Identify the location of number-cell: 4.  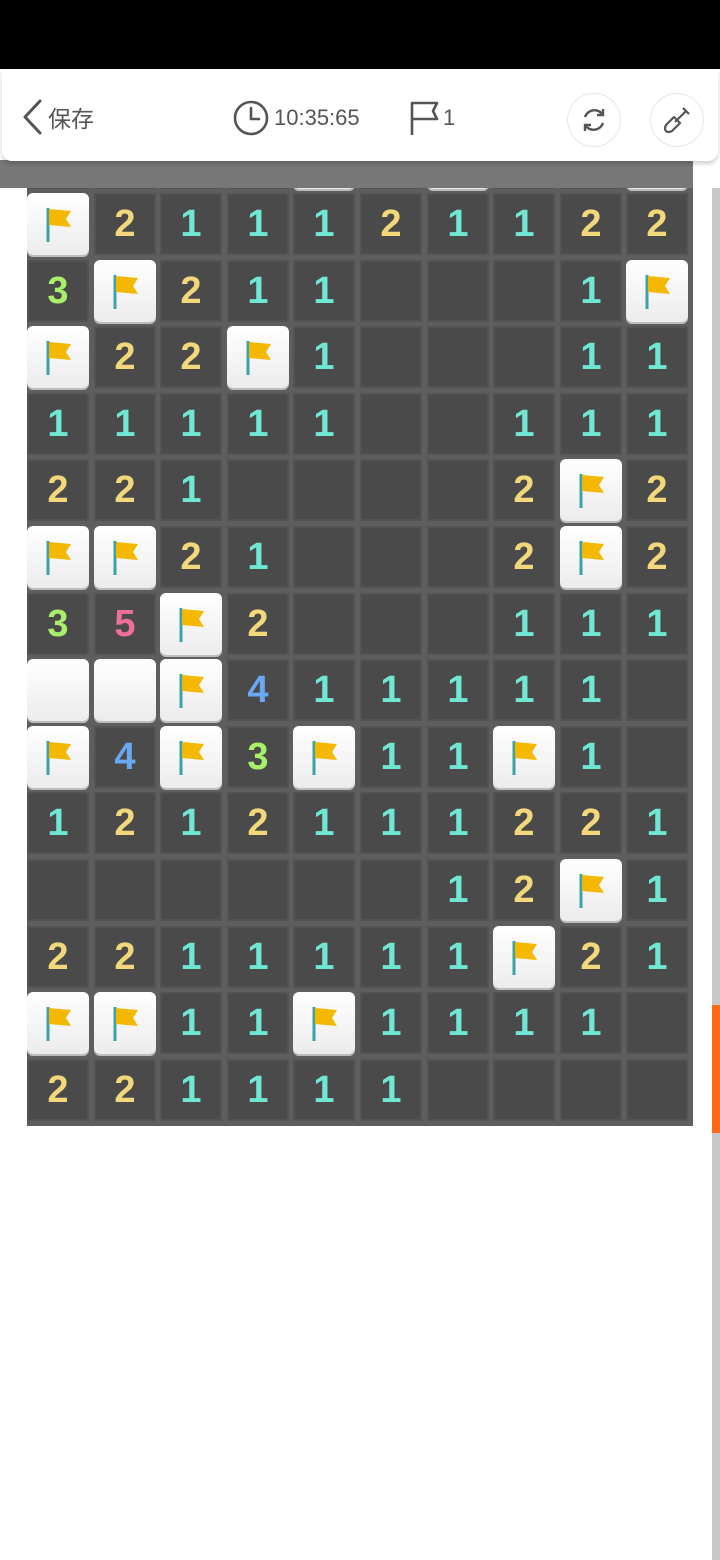
(258, 690).